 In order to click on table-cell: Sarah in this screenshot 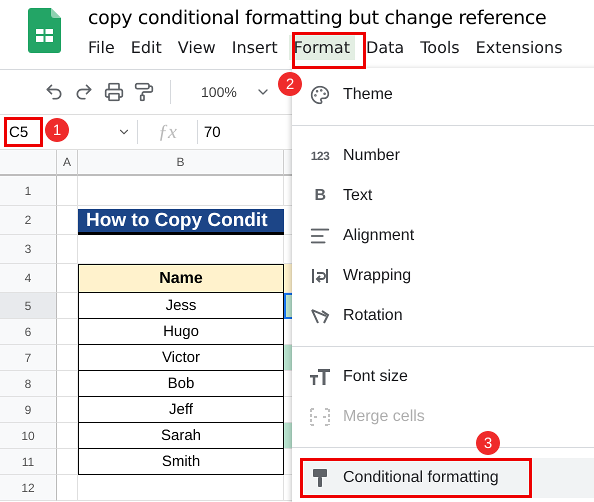, I will do `click(181, 436)`.